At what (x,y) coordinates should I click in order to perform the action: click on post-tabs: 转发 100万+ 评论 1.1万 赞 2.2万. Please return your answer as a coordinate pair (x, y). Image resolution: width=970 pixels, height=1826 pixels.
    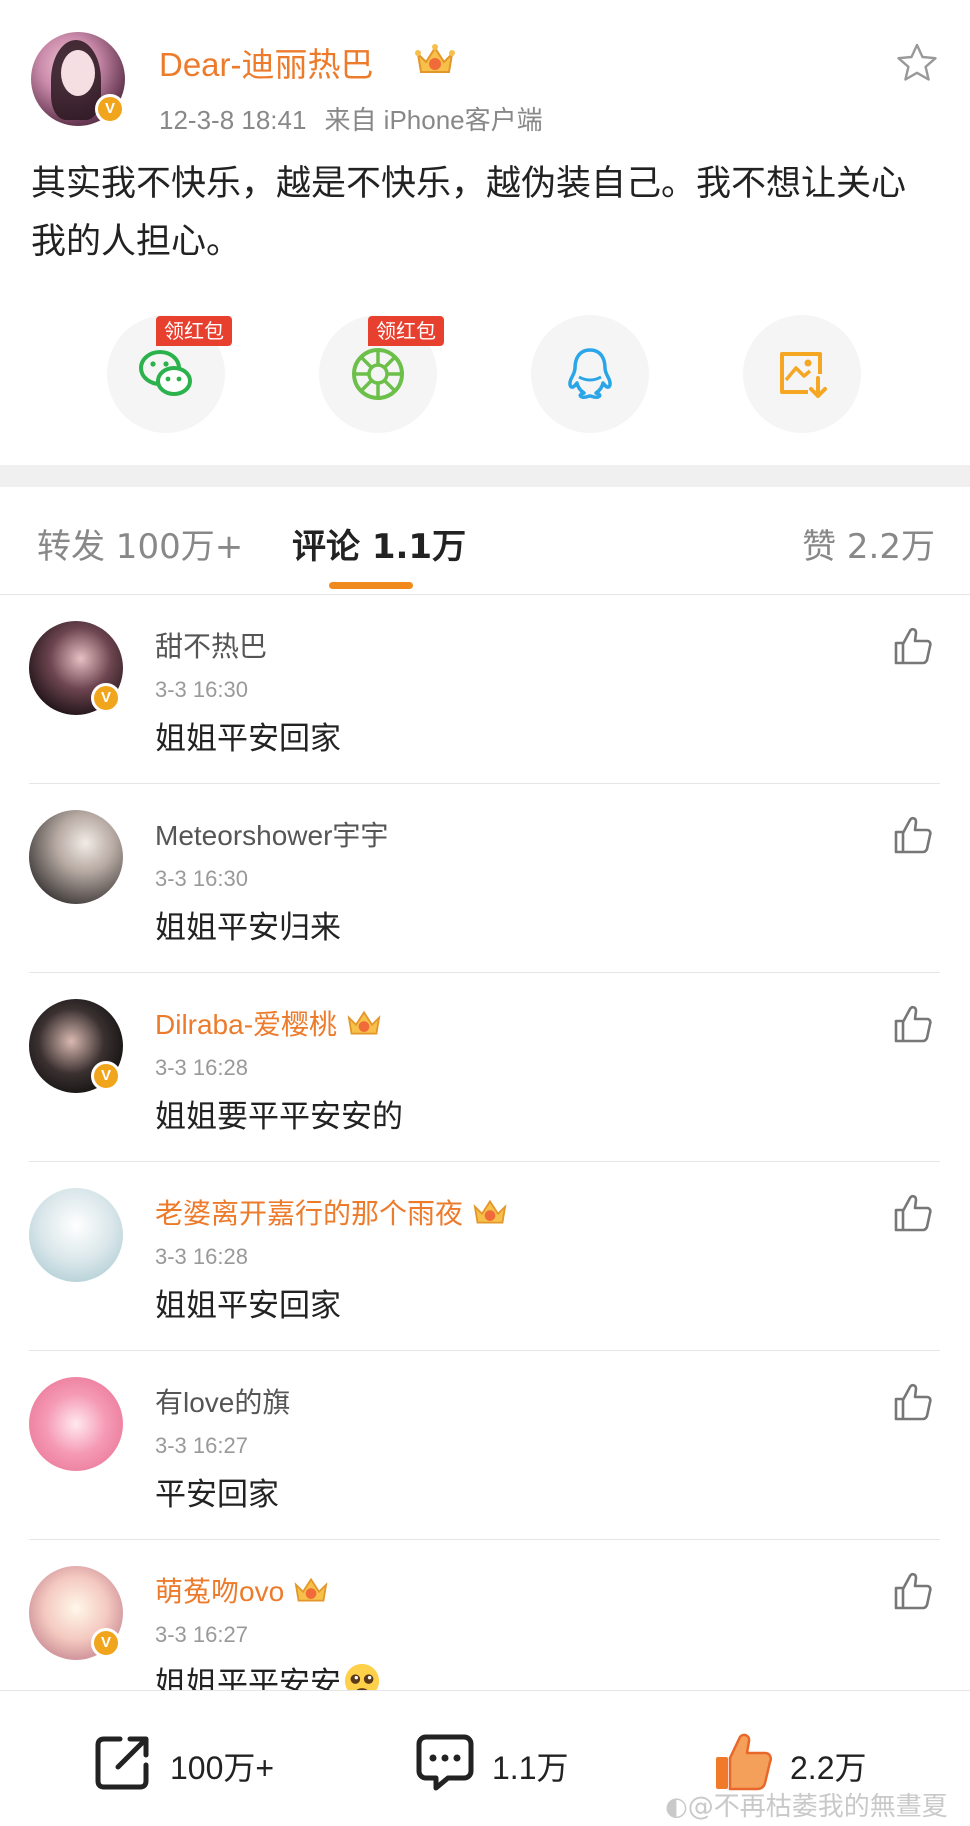
    Looking at the image, I should click on (485, 541).